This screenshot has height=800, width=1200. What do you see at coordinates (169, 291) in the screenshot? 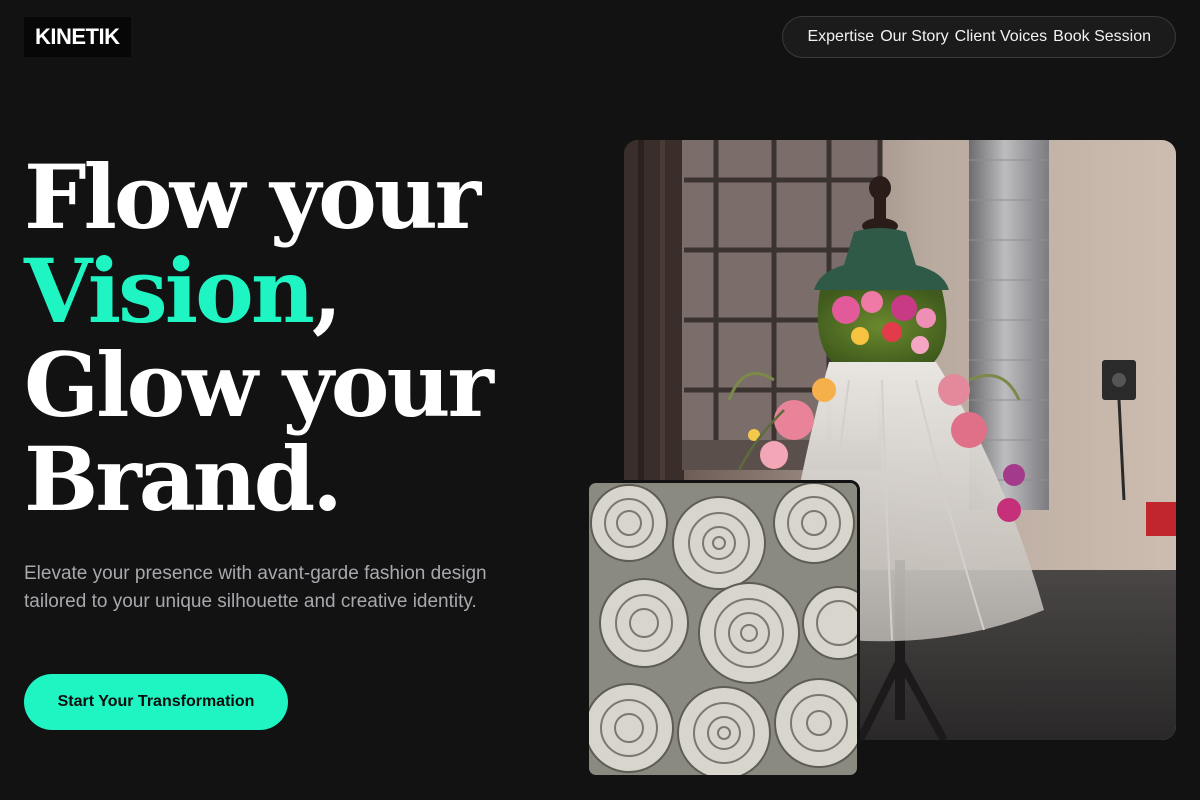
I see `headline-accent-word: Vision` at bounding box center [169, 291].